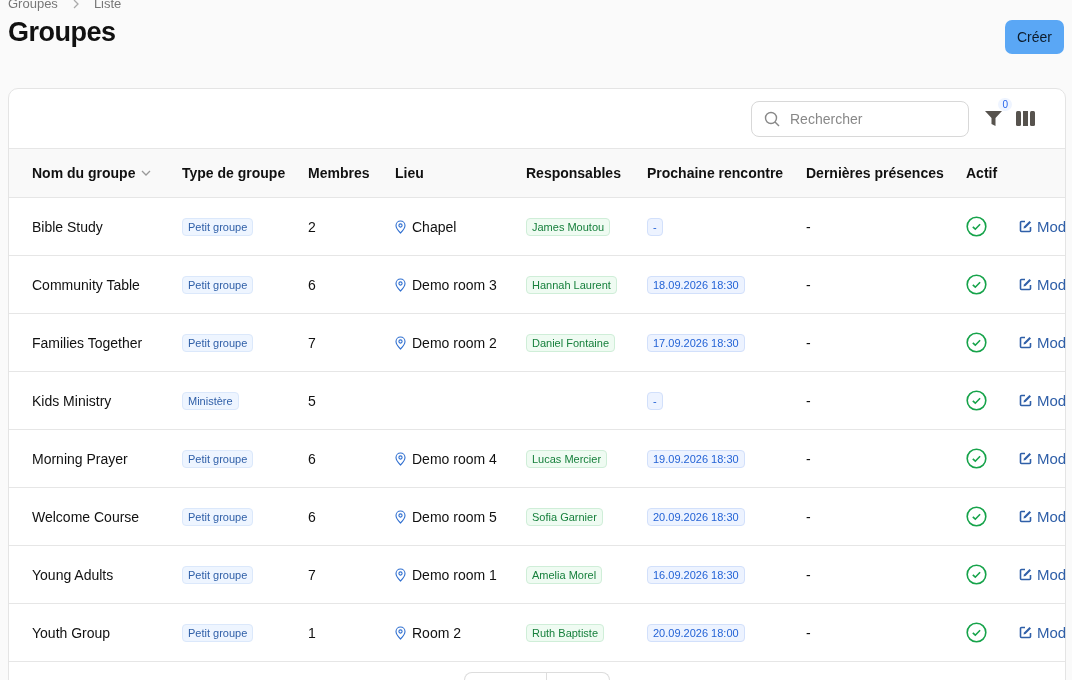 This screenshot has height=680, width=1072. What do you see at coordinates (86, 516) in the screenshot?
I see `group-name: Welcome Course` at bounding box center [86, 516].